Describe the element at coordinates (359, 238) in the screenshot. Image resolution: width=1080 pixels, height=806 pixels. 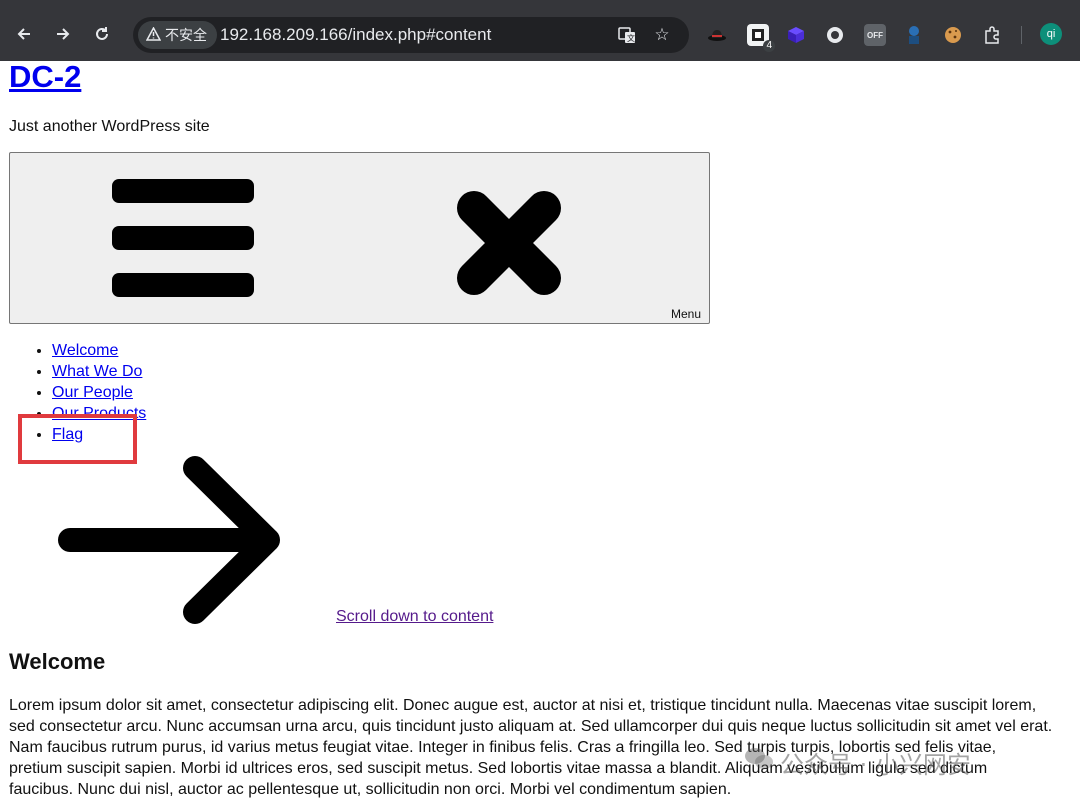
I see `menu-toggle-button: Menu` at that location.